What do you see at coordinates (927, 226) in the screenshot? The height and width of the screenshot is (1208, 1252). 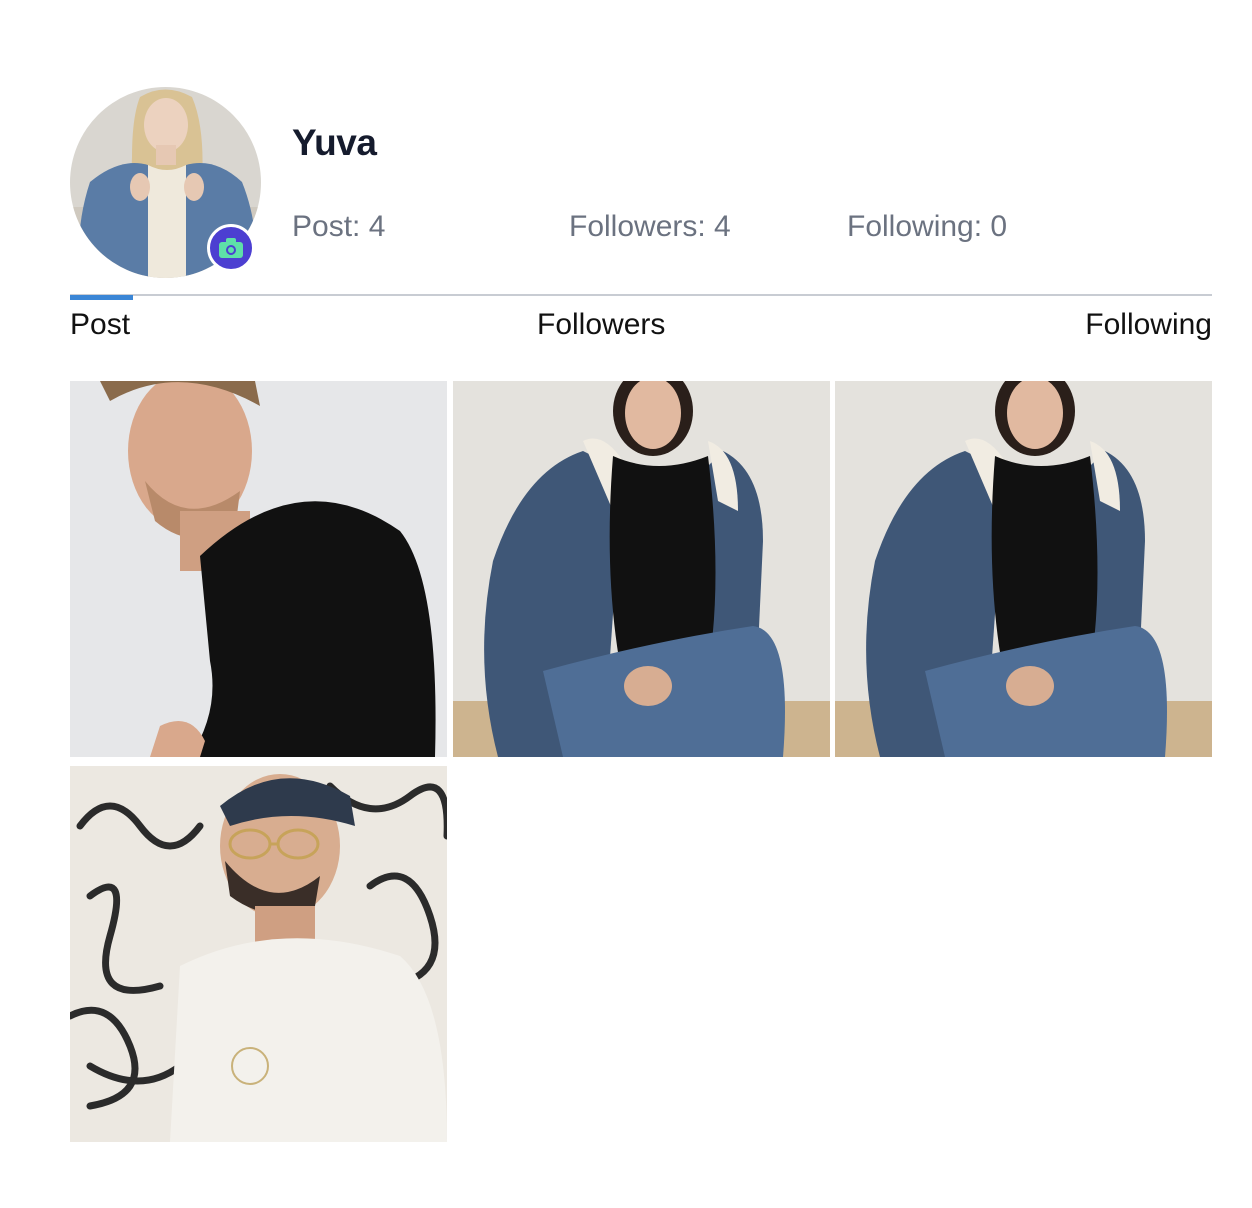 I see `stat-following: Following: 0` at bounding box center [927, 226].